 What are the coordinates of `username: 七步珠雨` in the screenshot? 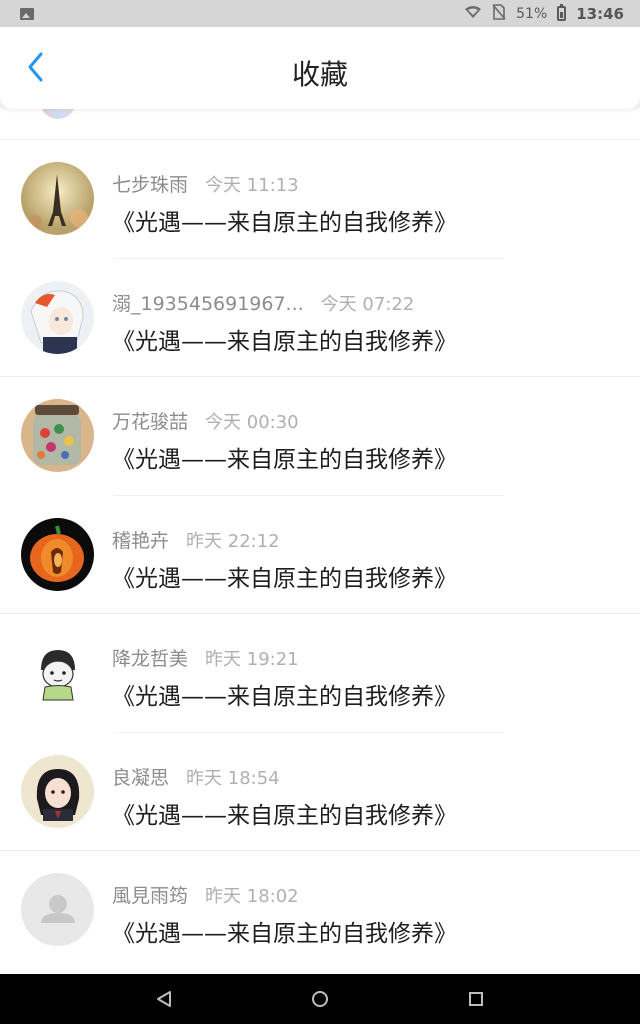 It's located at (150, 183).